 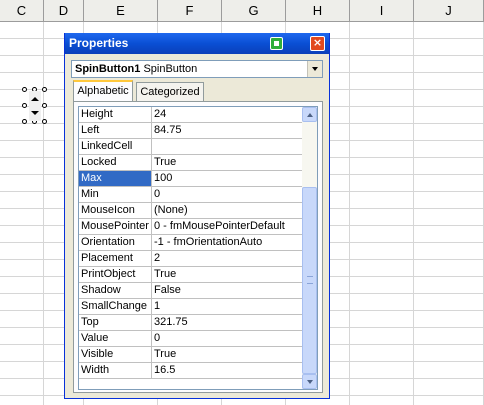 What do you see at coordinates (22, 10) in the screenshot?
I see `column-header-c: C` at bounding box center [22, 10].